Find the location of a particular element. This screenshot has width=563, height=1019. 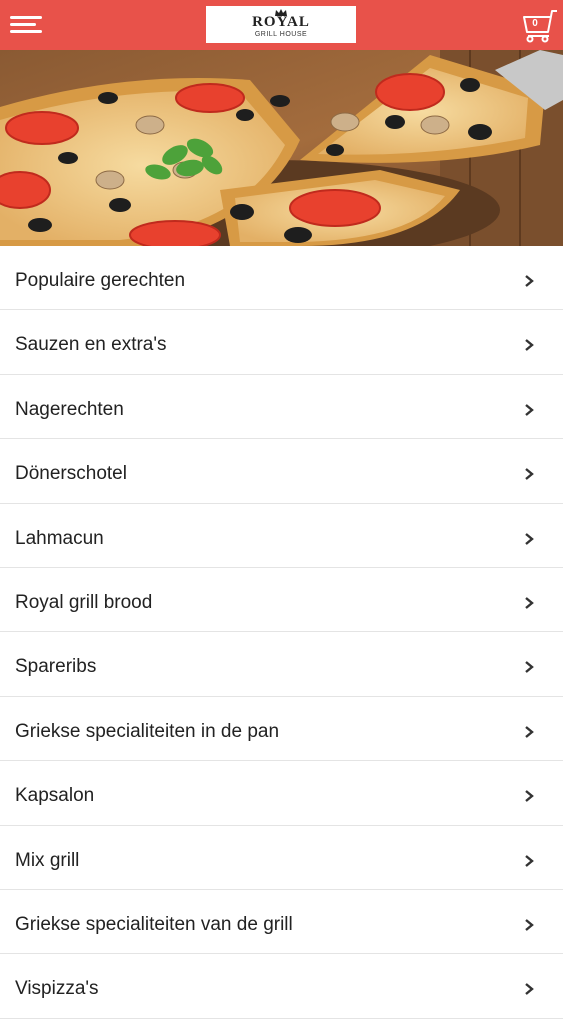

menu-item-label: Mix grill is located at coordinates (47, 860).